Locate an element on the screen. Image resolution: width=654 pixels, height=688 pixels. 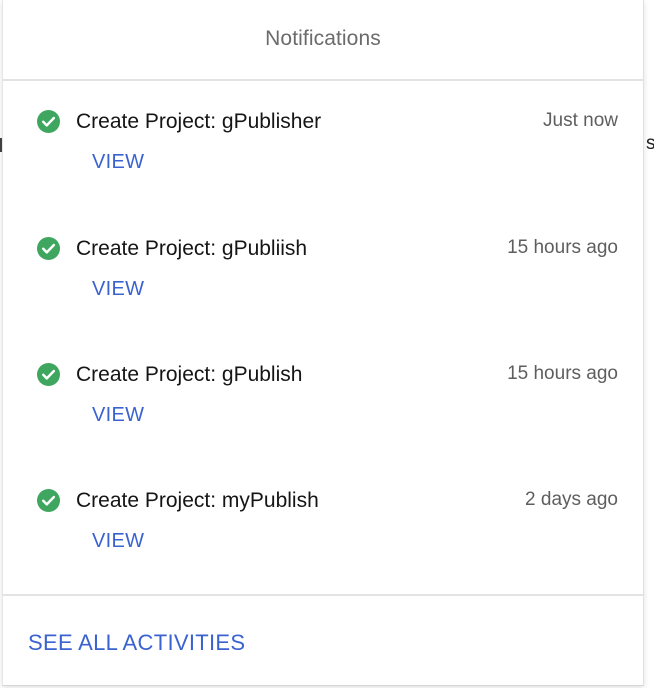
notification-title: Create Project: gPublisher is located at coordinates (199, 121).